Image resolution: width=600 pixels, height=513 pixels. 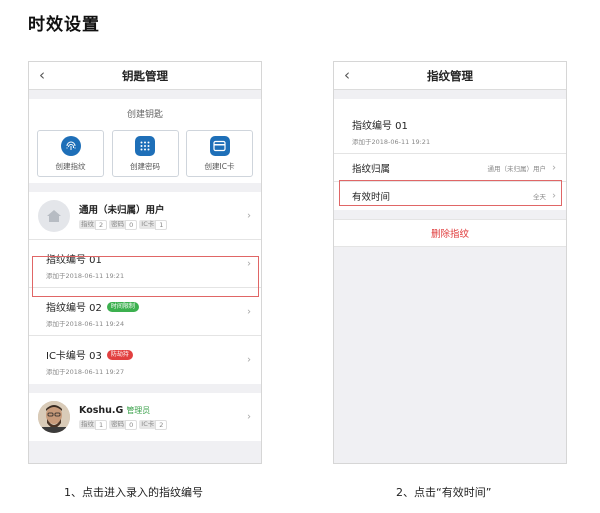 What do you see at coordinates (85, 324) in the screenshot?
I see `key-date: 添加于2018-06-11 19:24` at bounding box center [85, 324].